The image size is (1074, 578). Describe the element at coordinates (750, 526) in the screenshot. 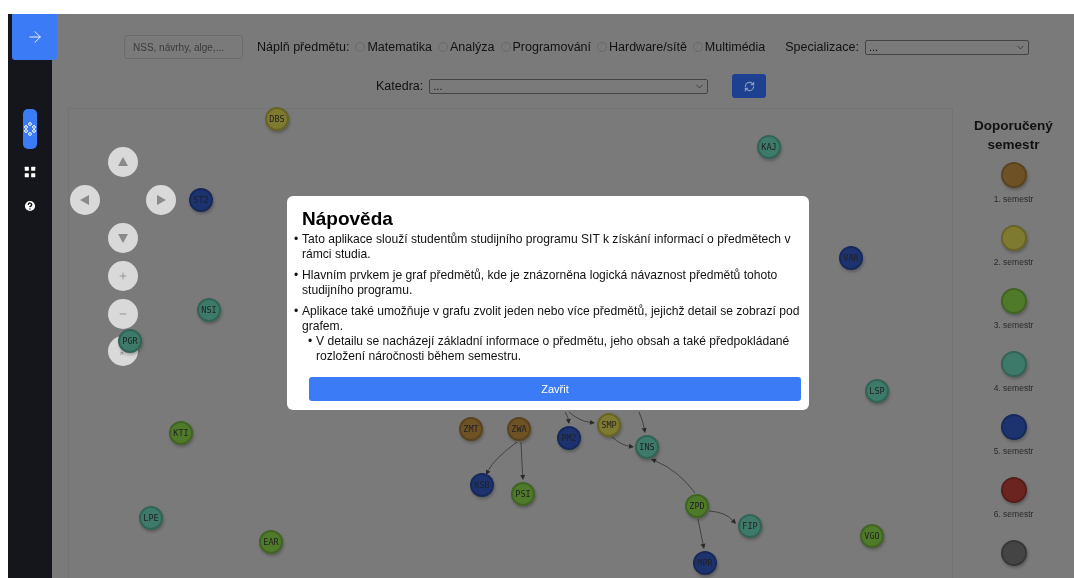

I see `graph-node: FIP` at that location.